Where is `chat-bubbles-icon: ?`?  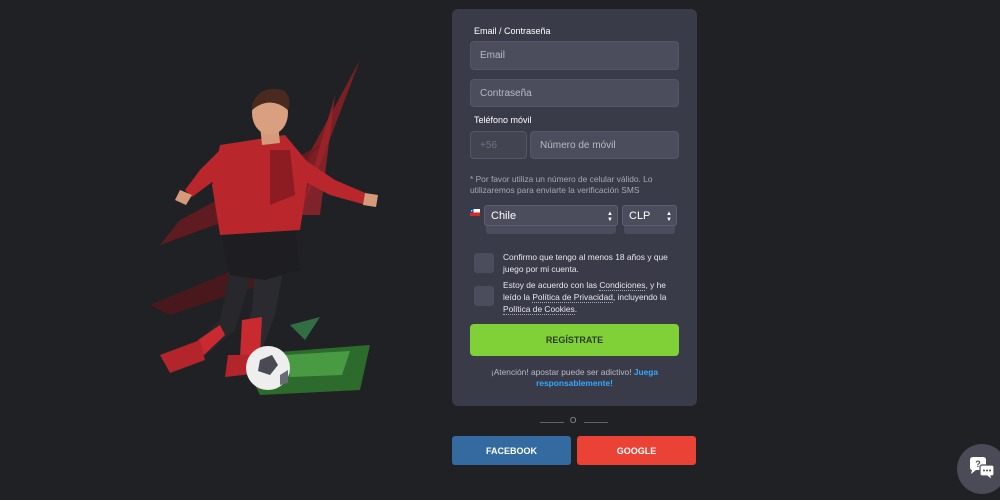
chat-bubbles-icon: ? is located at coordinates (982, 469).